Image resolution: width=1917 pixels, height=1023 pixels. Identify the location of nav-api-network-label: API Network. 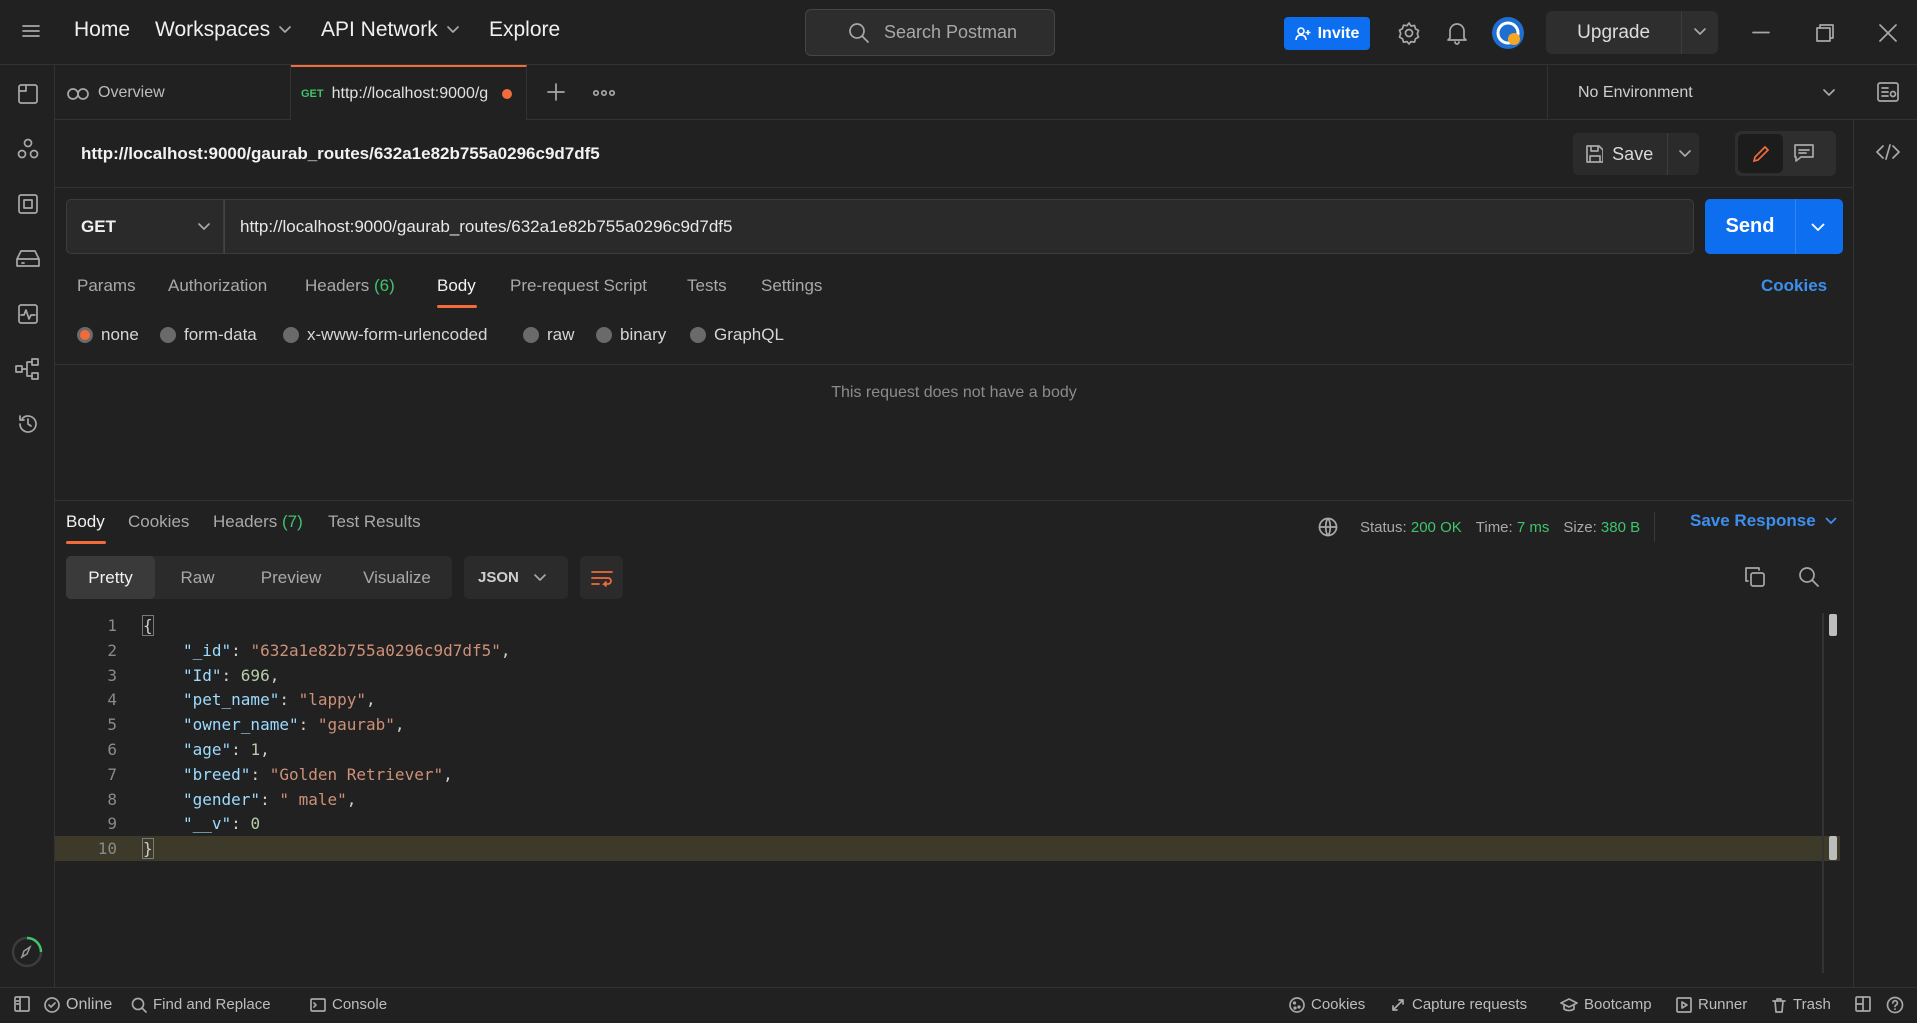
(379, 29).